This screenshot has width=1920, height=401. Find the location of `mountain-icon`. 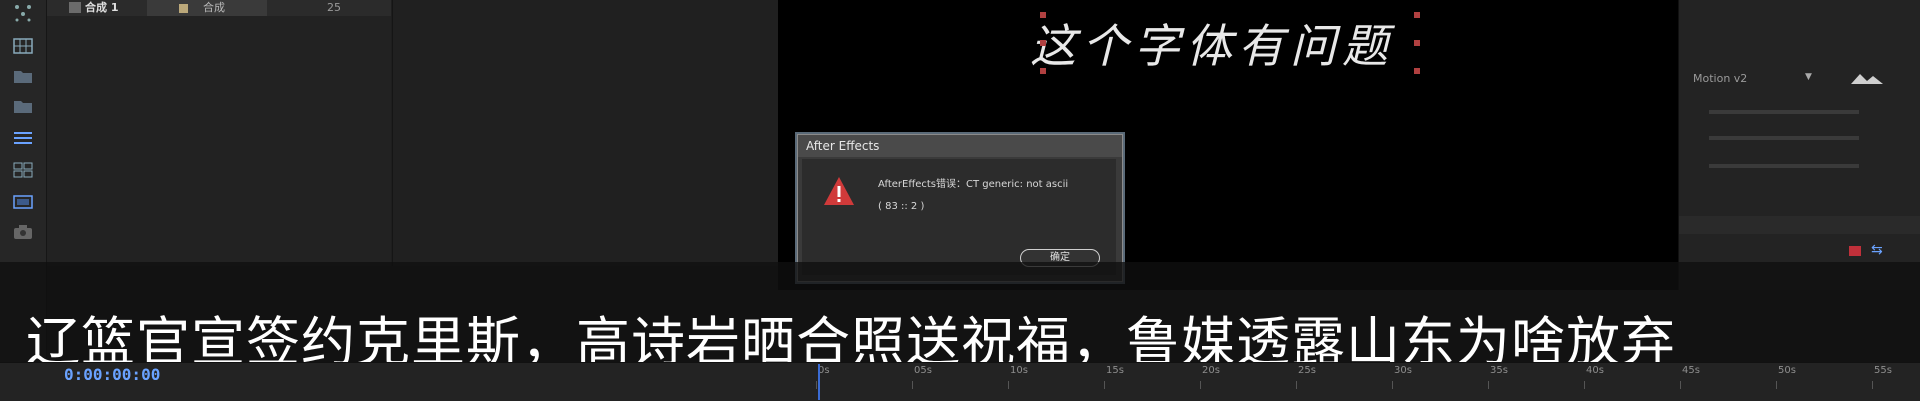

mountain-icon is located at coordinates (1867, 77).